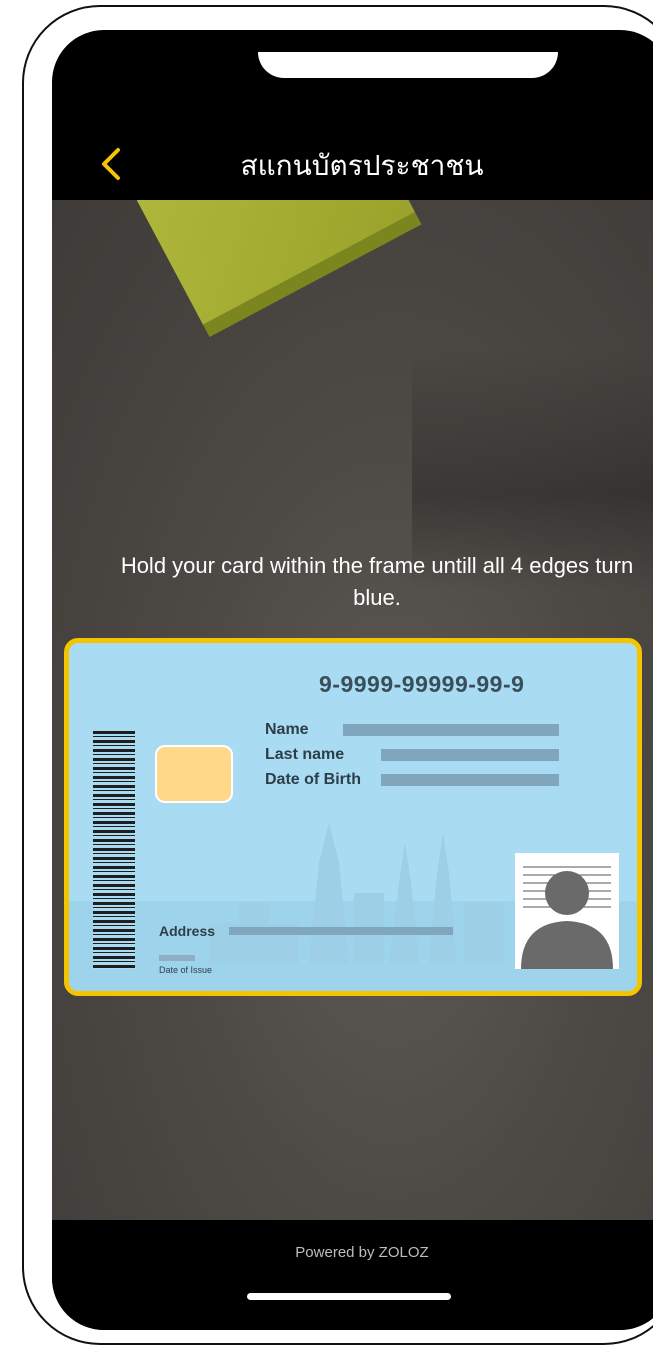  What do you see at coordinates (470, 780) in the screenshot?
I see `dob-line` at bounding box center [470, 780].